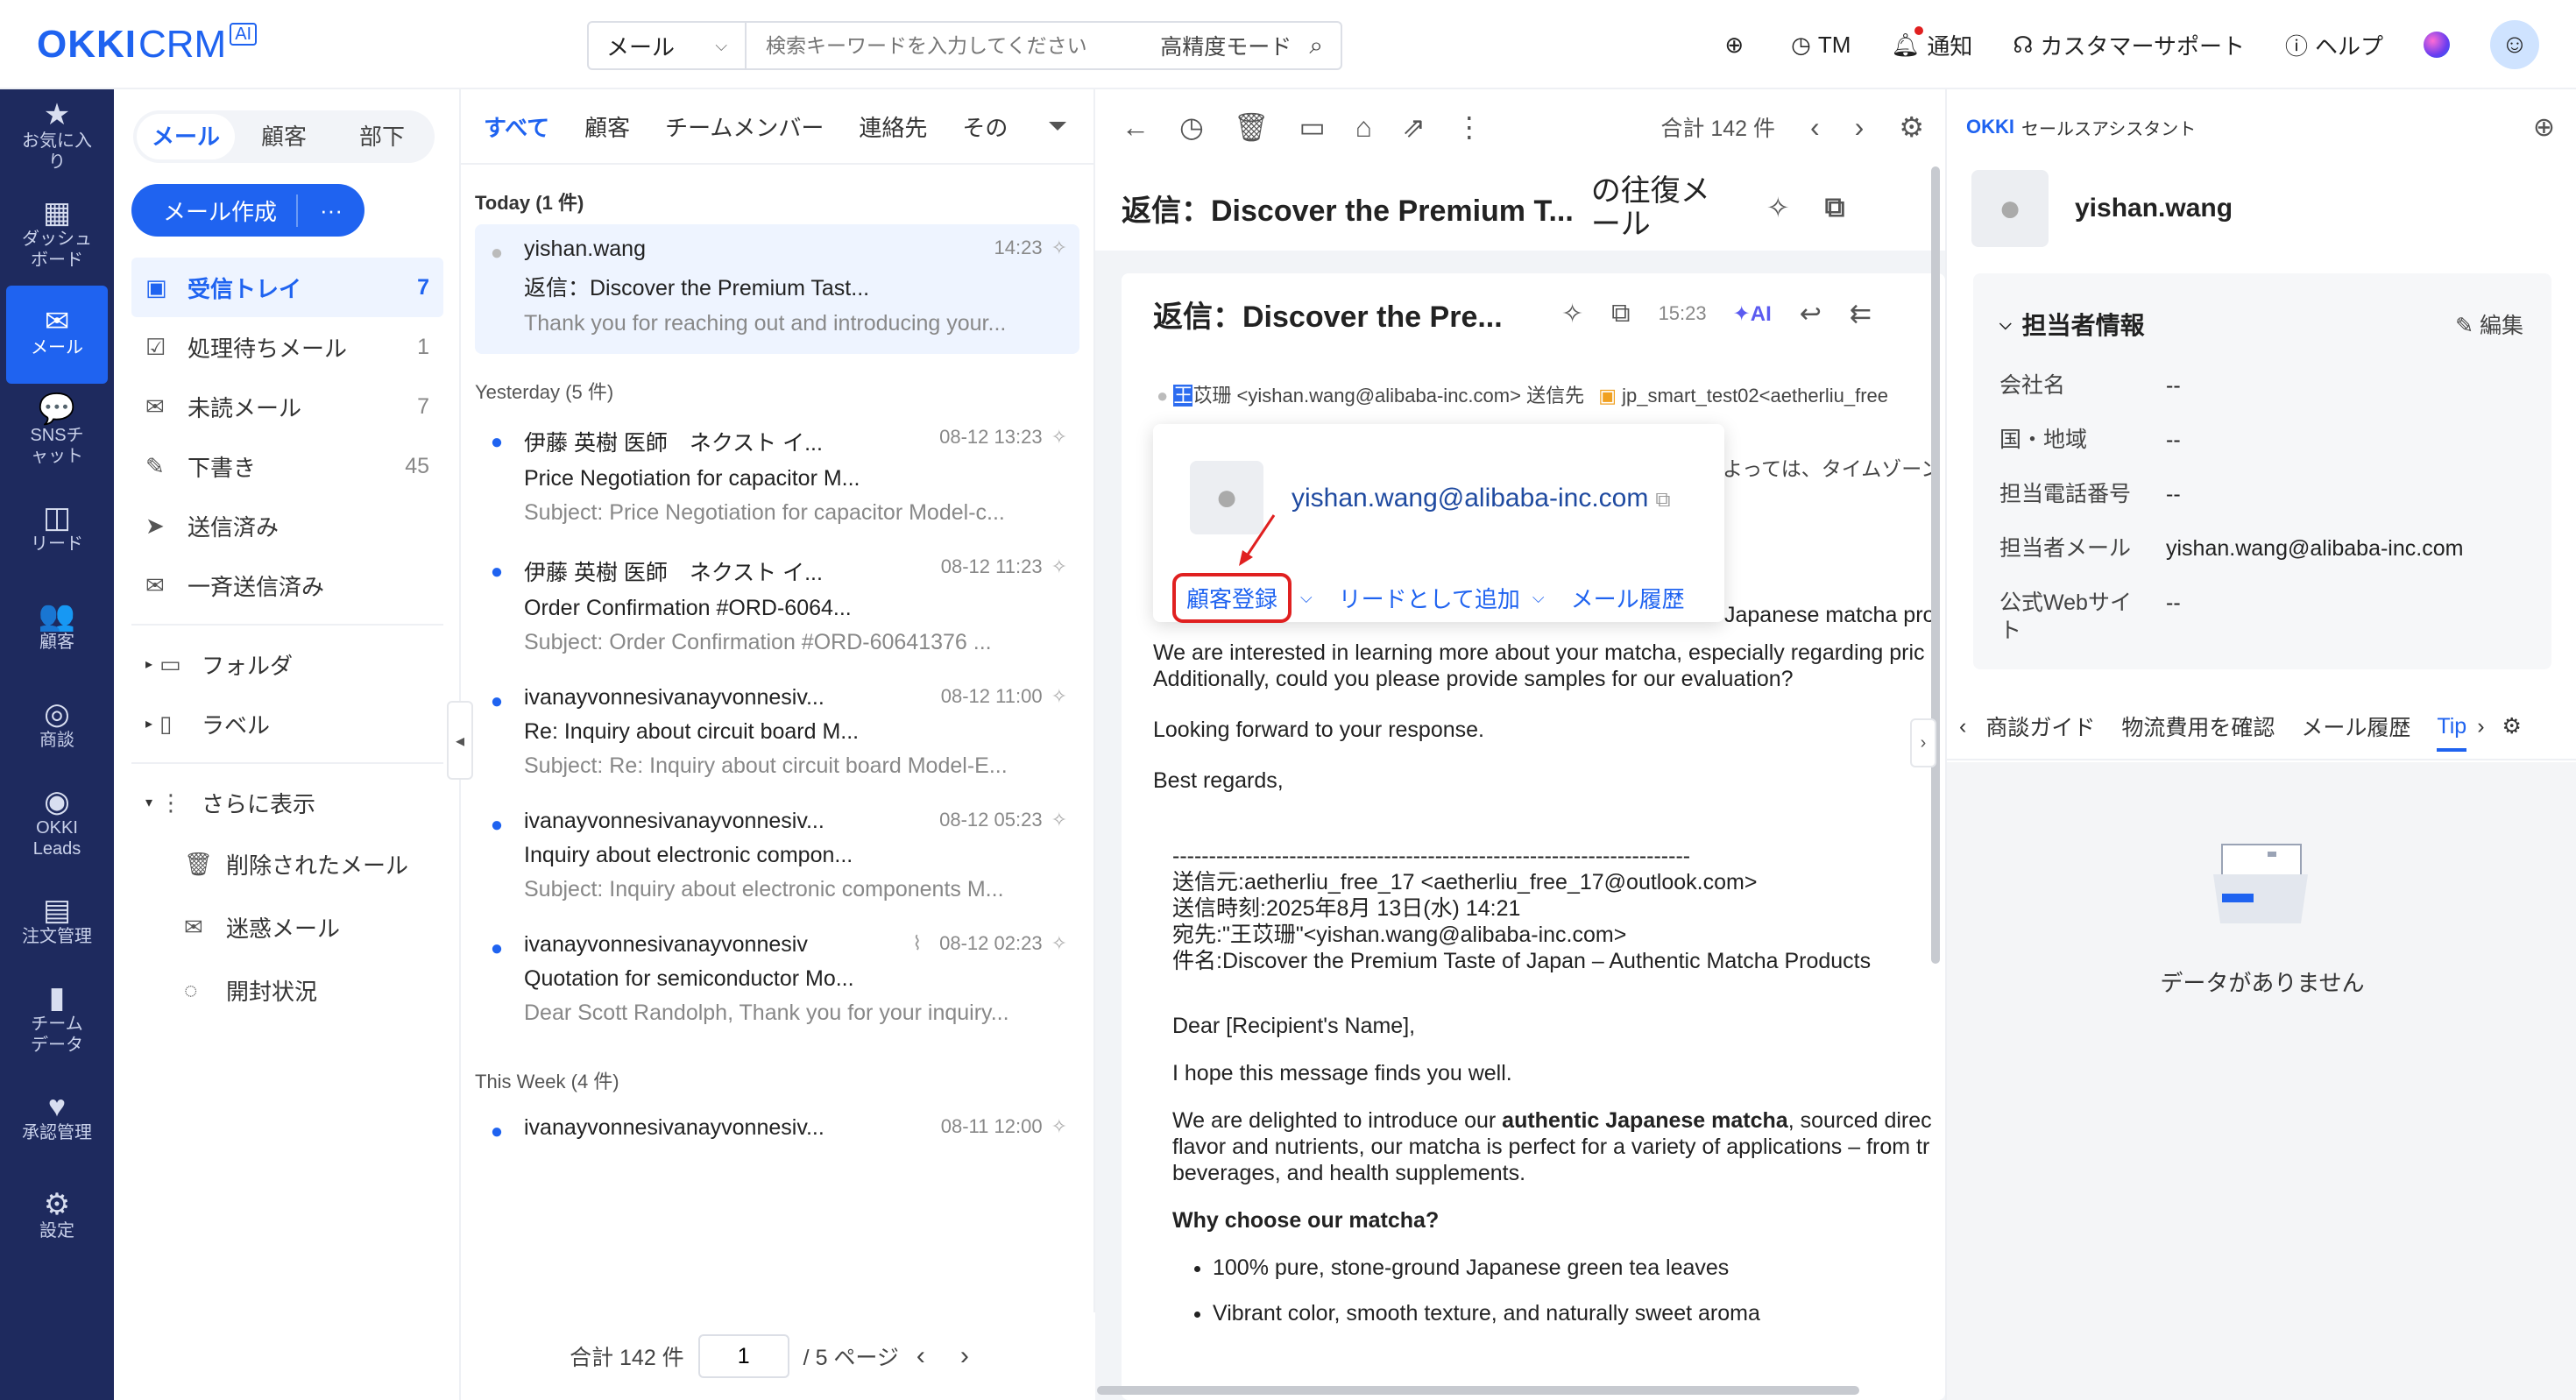 Image resolution: width=2576 pixels, height=1400 pixels. I want to click on help-button: ⓘ ヘルプ, so click(2334, 45).